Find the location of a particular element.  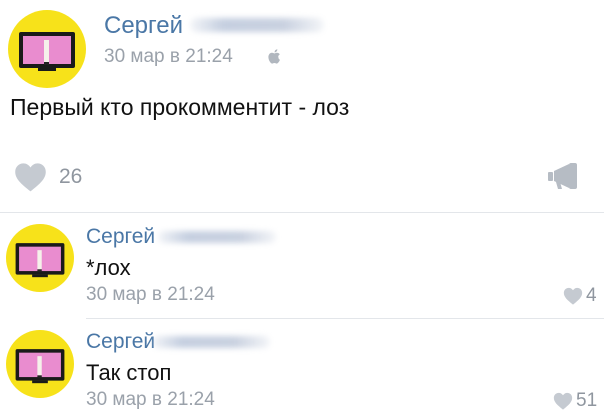

post-like-button: 26 is located at coordinates (48, 177).